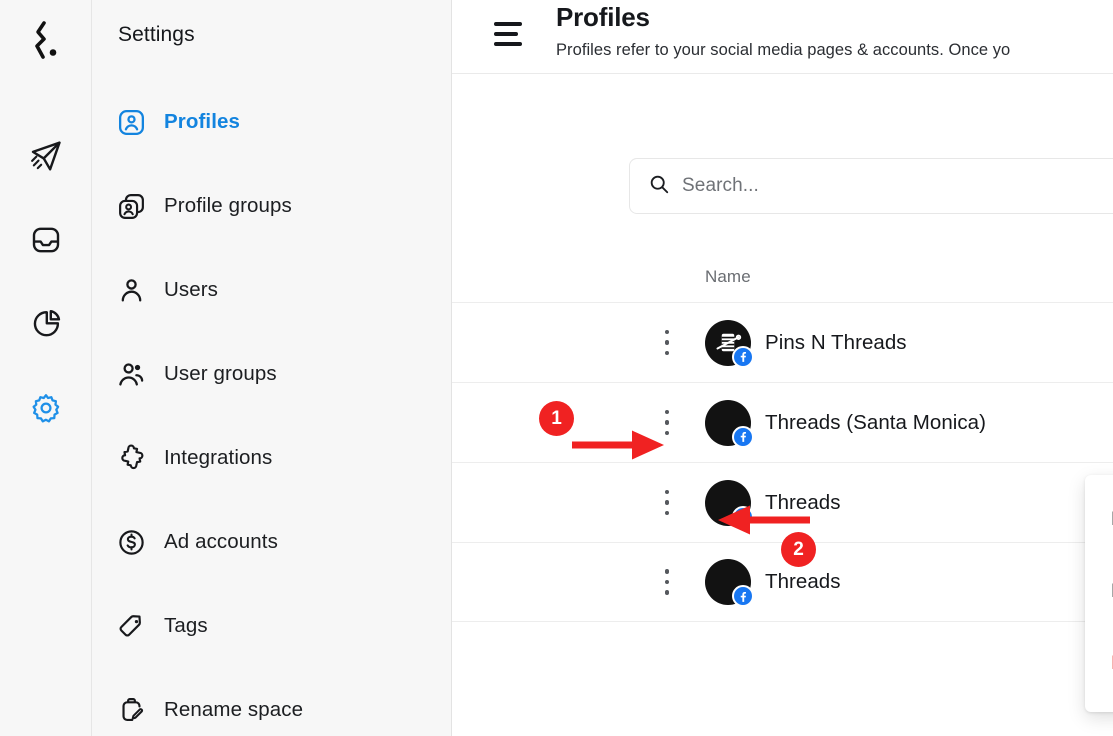 This screenshot has height=736, width=1113. What do you see at coordinates (220, 373) in the screenshot?
I see `sidebar-item-label: User groups` at bounding box center [220, 373].